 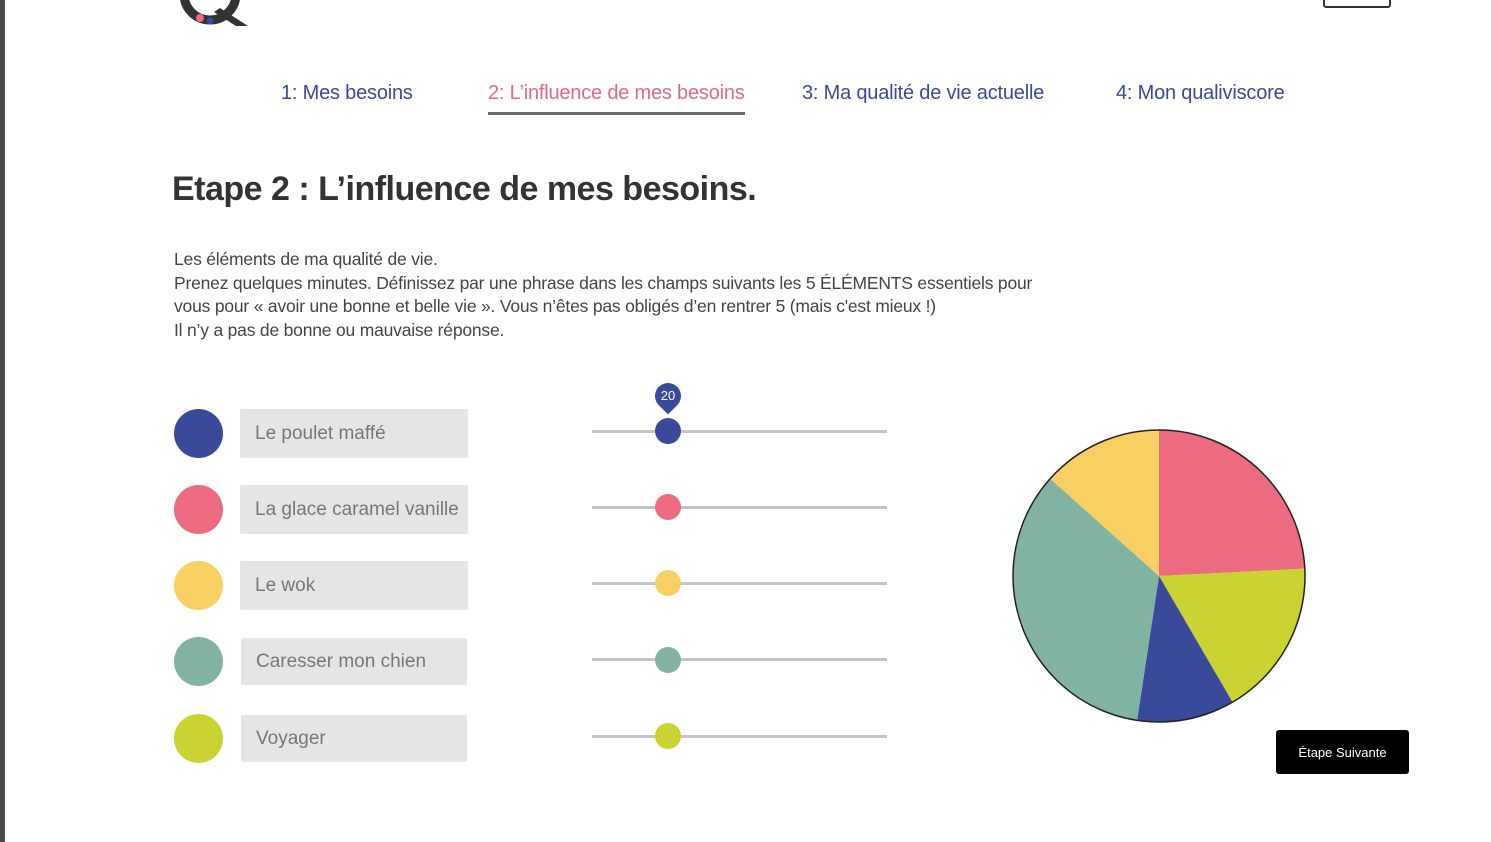 What do you see at coordinates (354, 585) in the screenshot?
I see `element-input-3: Le wok` at bounding box center [354, 585].